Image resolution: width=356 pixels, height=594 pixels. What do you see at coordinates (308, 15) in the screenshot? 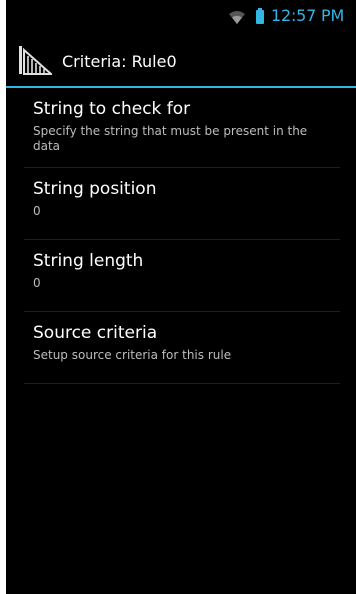
I see `status-clock: 12:57 PM` at bounding box center [308, 15].